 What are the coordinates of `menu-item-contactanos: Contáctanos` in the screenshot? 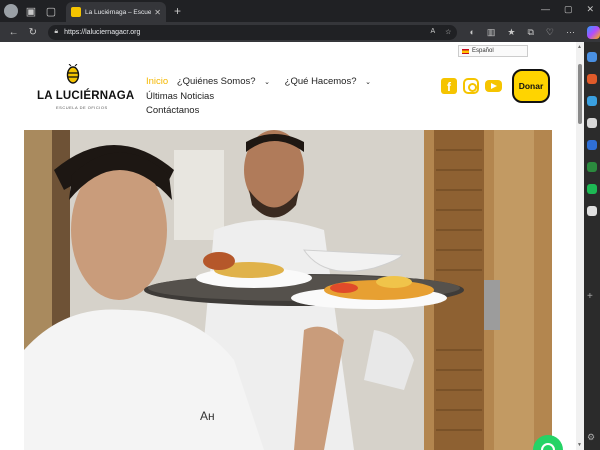 It's located at (172, 110).